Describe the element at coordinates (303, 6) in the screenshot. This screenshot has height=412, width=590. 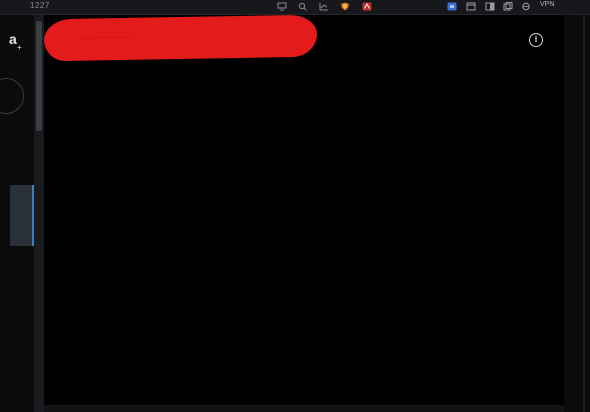
I see `search-icon` at that location.